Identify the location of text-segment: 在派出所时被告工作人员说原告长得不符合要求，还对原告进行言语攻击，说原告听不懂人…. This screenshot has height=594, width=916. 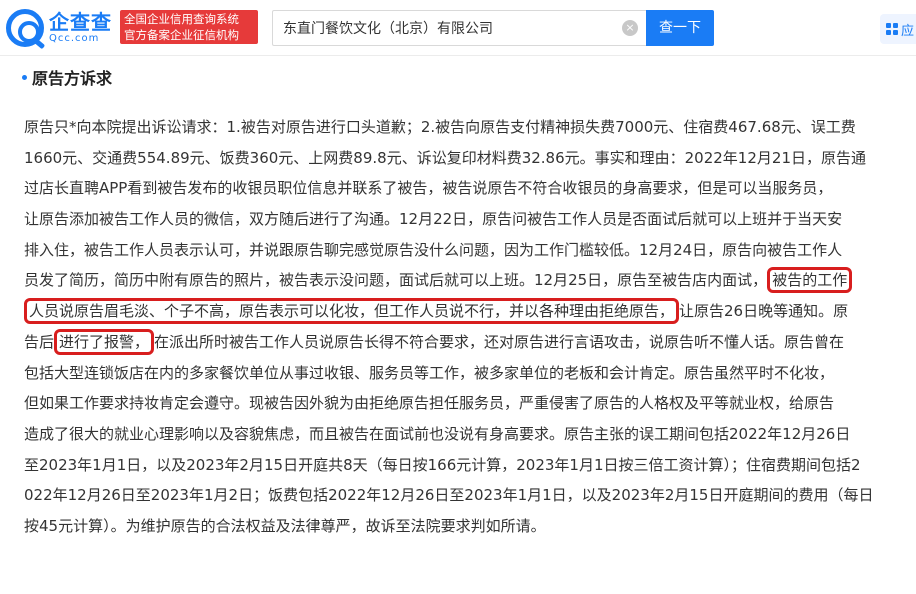
(499, 341).